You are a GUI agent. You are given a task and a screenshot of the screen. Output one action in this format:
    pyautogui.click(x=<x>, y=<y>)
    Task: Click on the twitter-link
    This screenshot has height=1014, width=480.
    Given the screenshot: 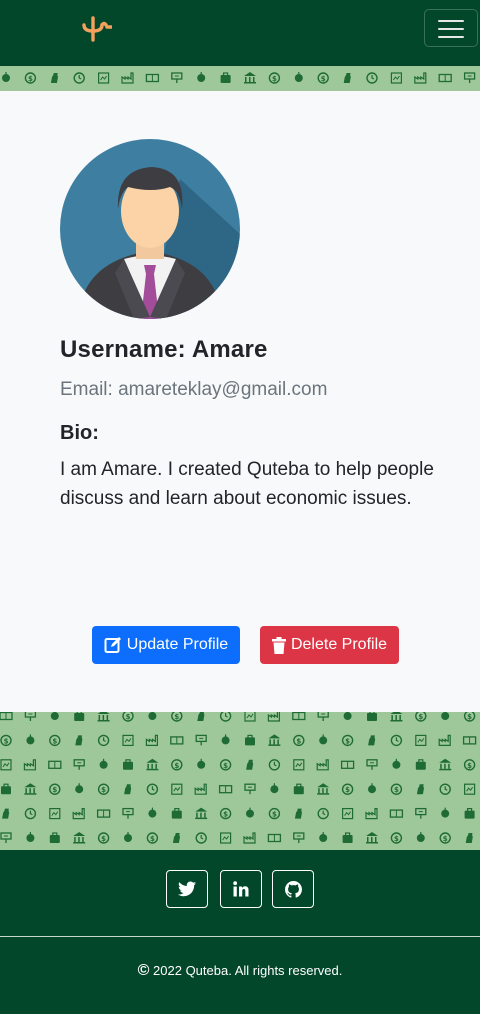 What is the action you would take?
    pyautogui.click(x=187, y=889)
    